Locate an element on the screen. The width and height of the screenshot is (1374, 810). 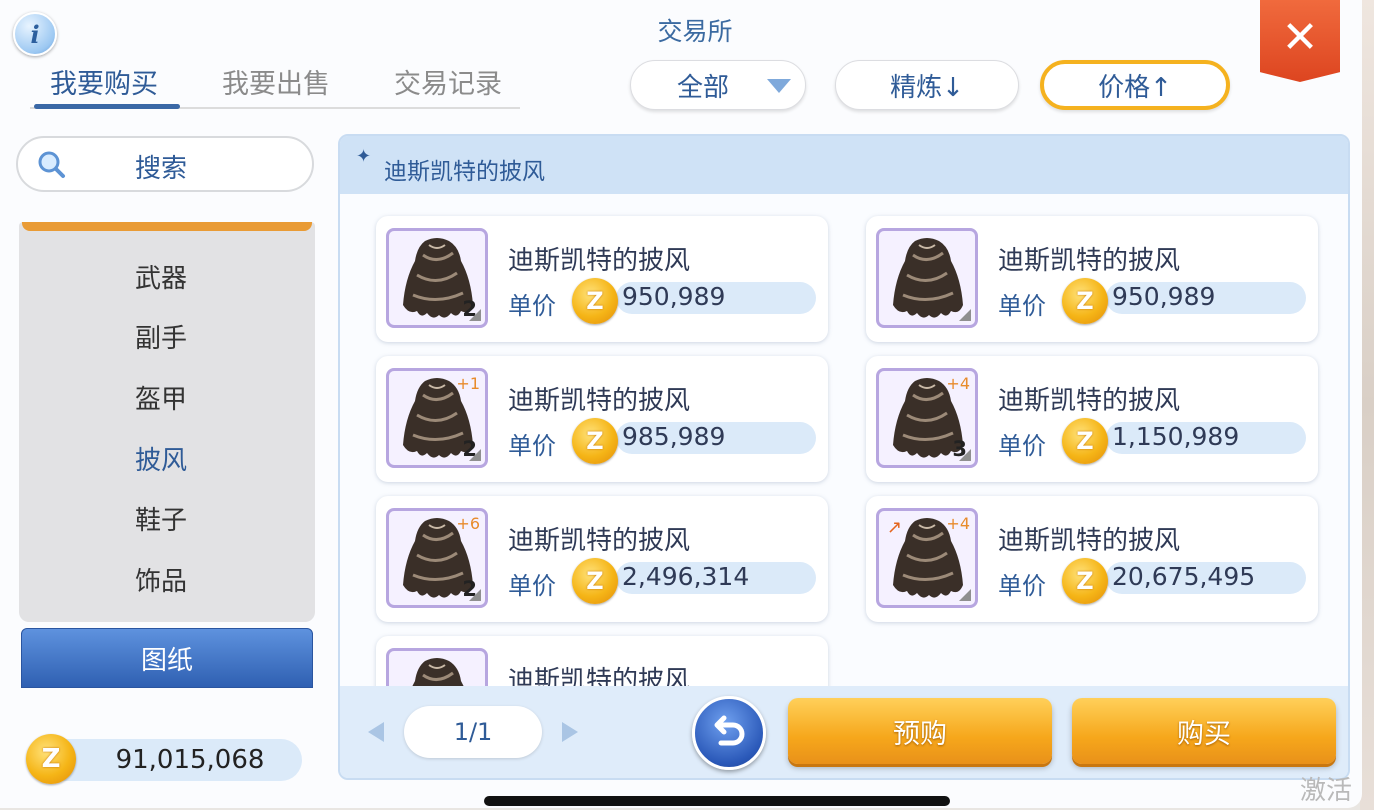
tab-history: 交易记录 is located at coordinates (448, 81).